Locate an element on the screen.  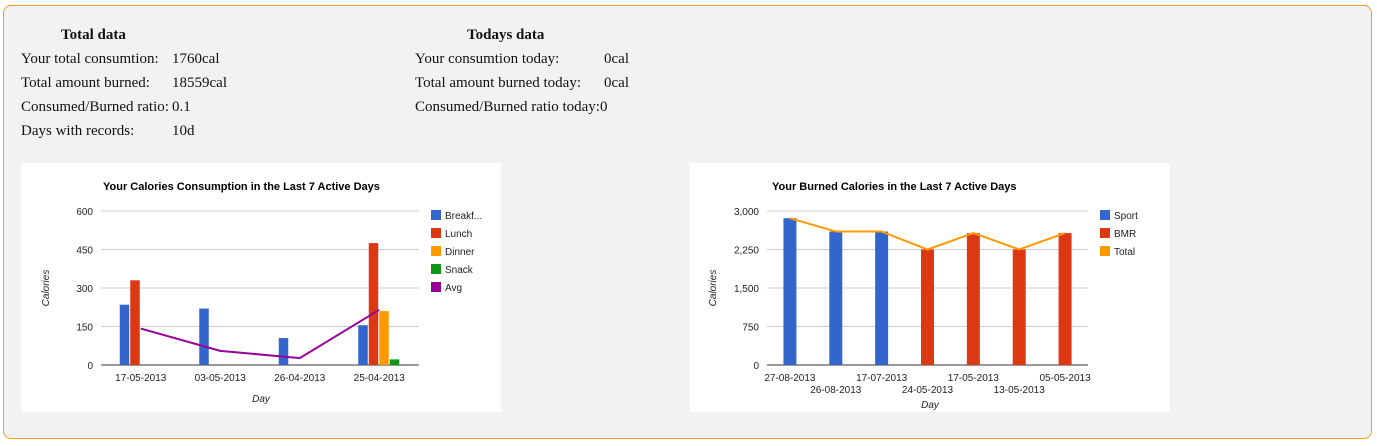
x-tick-label: 17-07-2013 is located at coordinates (882, 378).